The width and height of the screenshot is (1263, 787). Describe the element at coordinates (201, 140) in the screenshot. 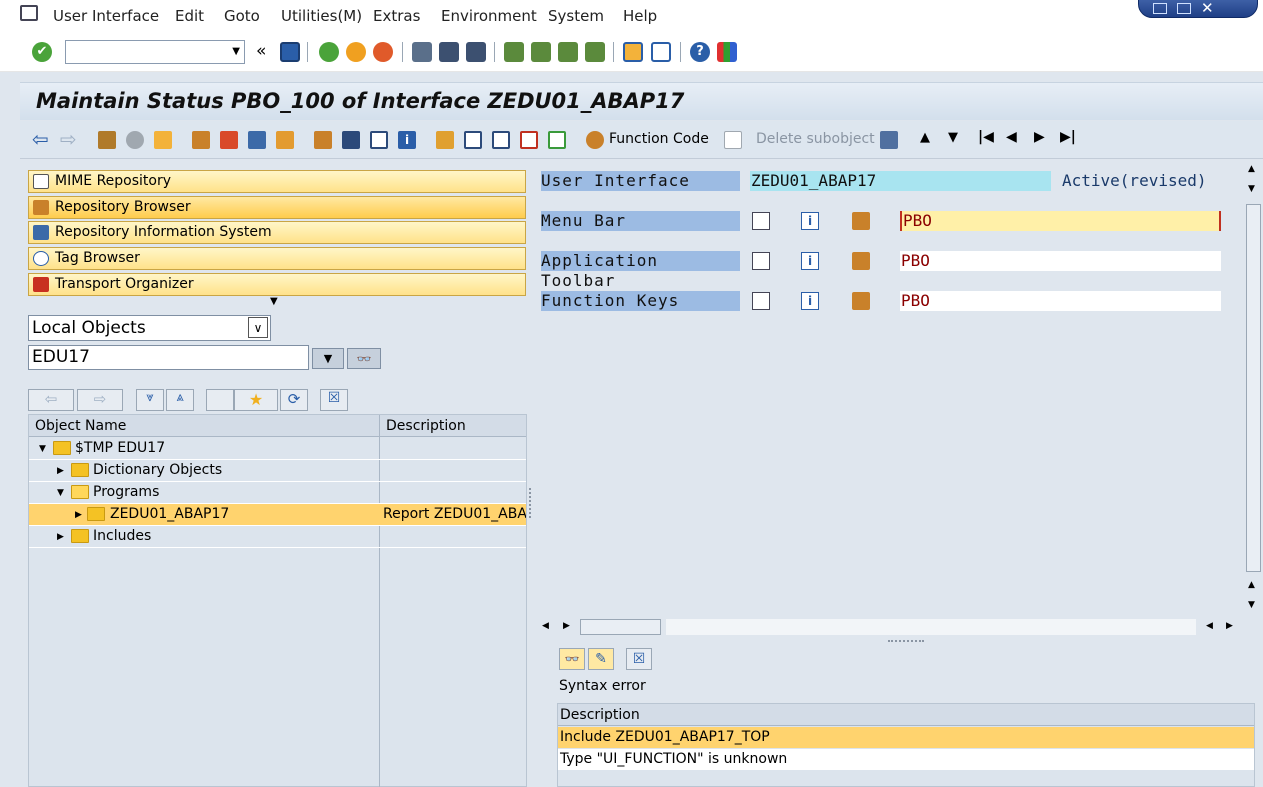

I see `check-icon` at that location.